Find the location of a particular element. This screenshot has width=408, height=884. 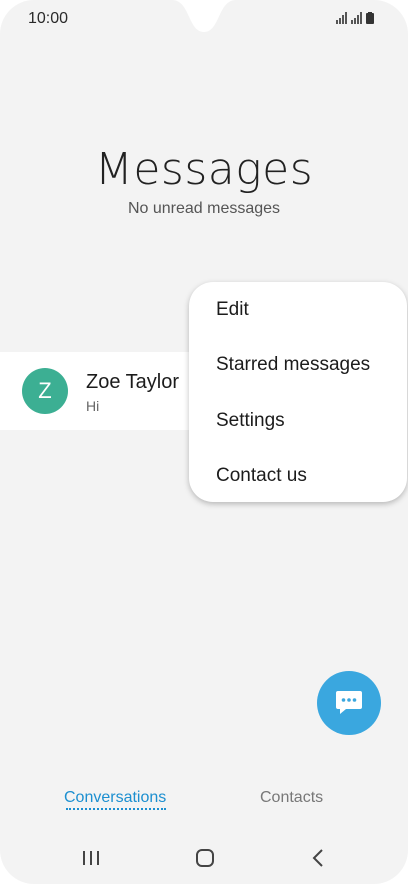

recents-icon is located at coordinates (91, 858).